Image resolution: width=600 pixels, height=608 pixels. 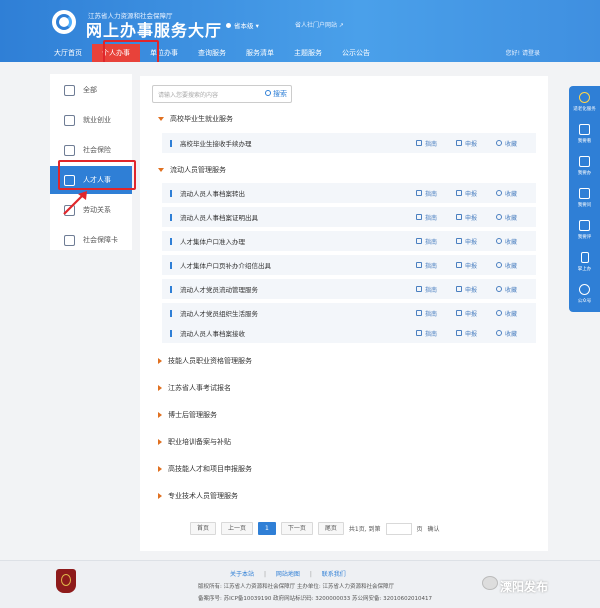 I want to click on category-mobile-personnel: 流动人员管理服务, so click(x=192, y=170).